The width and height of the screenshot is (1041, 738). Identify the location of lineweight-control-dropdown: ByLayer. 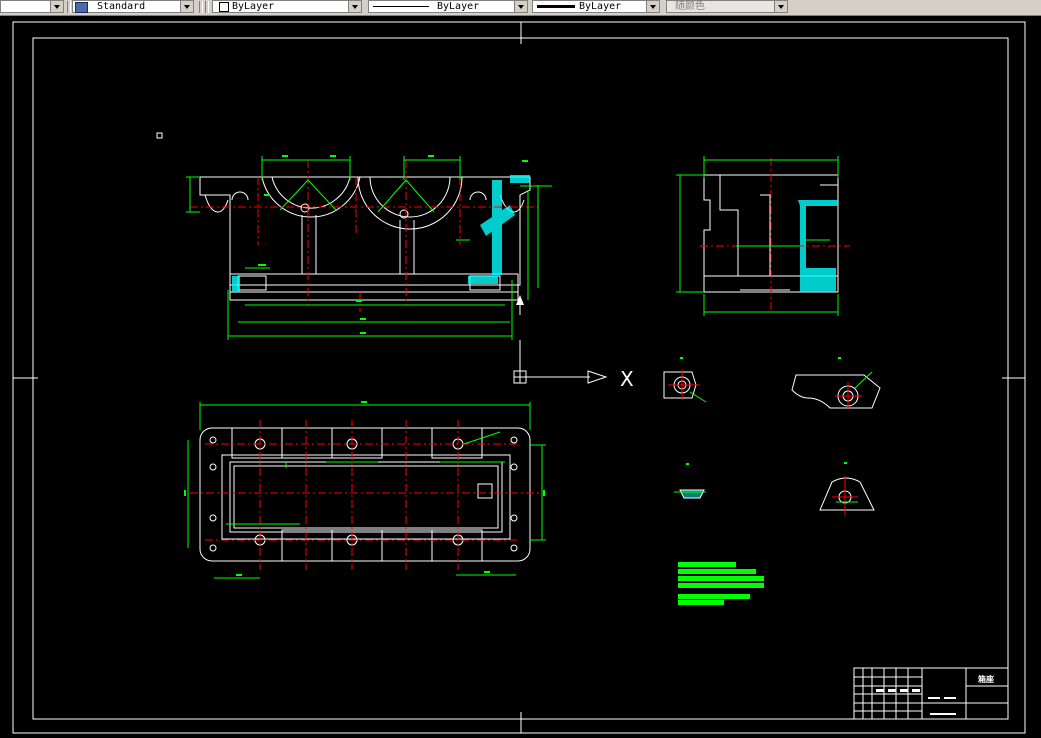
(596, 6).